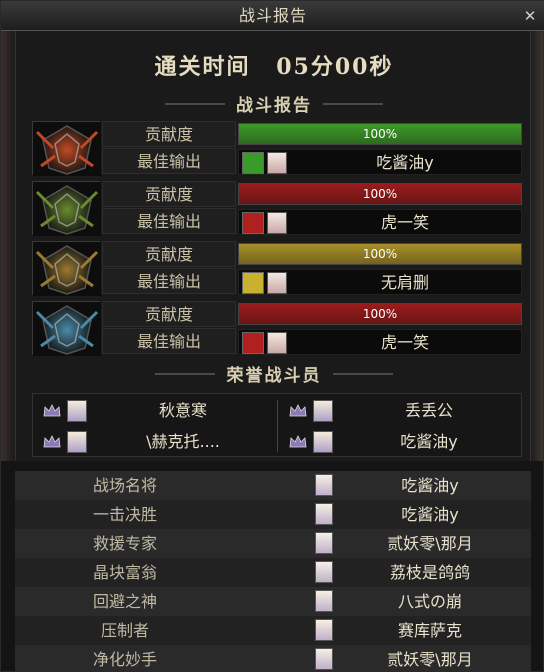  What do you see at coordinates (429, 441) in the screenshot?
I see `honor-member-name: 吃酱油y` at bounding box center [429, 441].